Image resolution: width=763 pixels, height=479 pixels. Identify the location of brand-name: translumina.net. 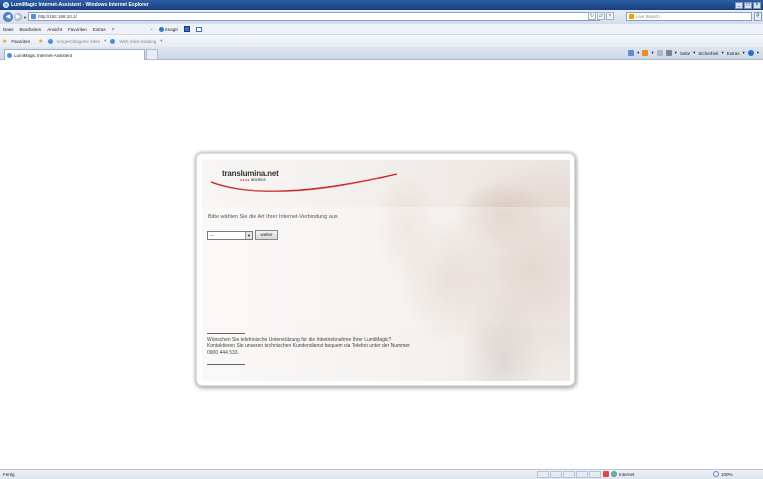
(250, 173).